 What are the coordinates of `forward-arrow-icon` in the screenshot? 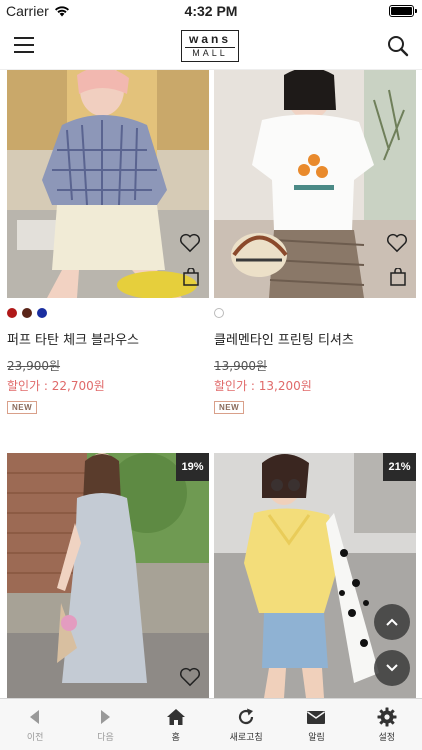 It's located at (106, 717).